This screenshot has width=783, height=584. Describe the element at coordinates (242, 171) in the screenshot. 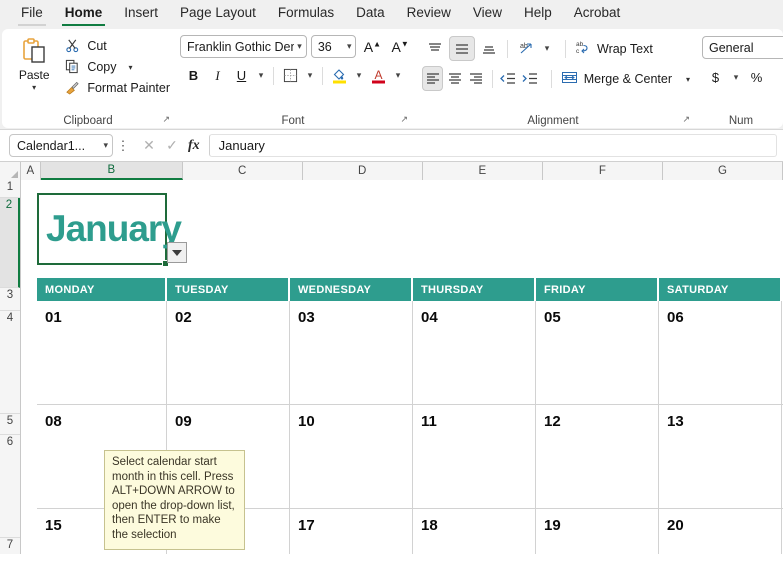

I see `column-header-c: C` at that location.